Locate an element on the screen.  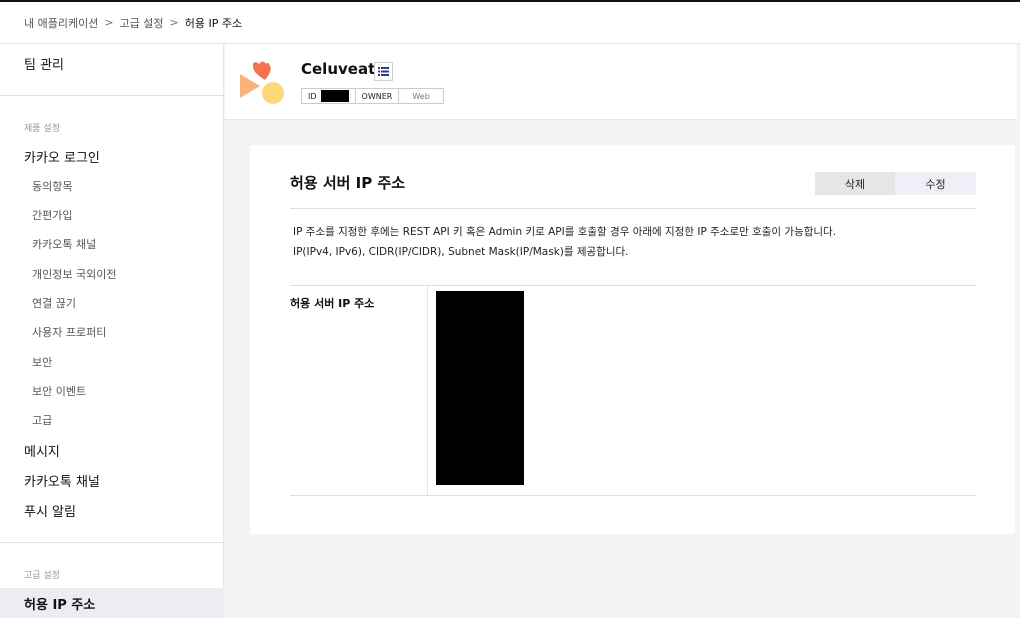
app-id-tag: ID is located at coordinates (328, 96).